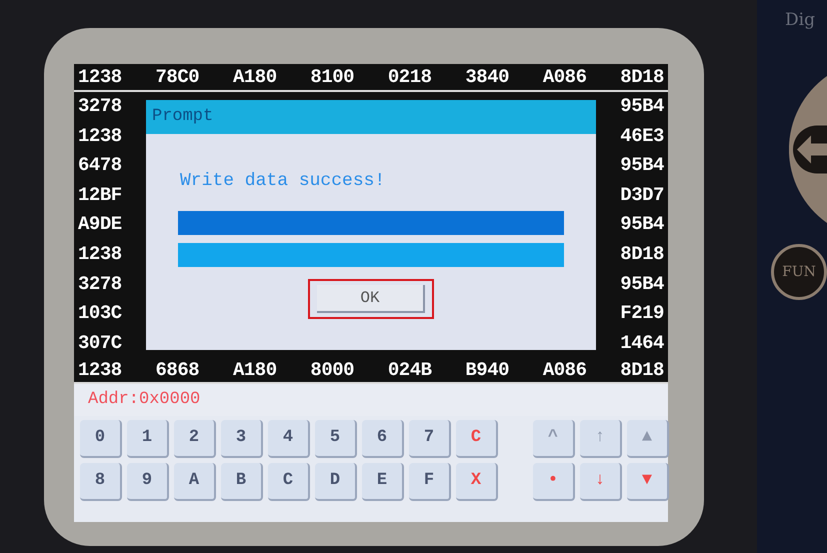 The height and width of the screenshot is (553, 827). Describe the element at coordinates (242, 482) in the screenshot. I see `keypad-key: B` at that location.